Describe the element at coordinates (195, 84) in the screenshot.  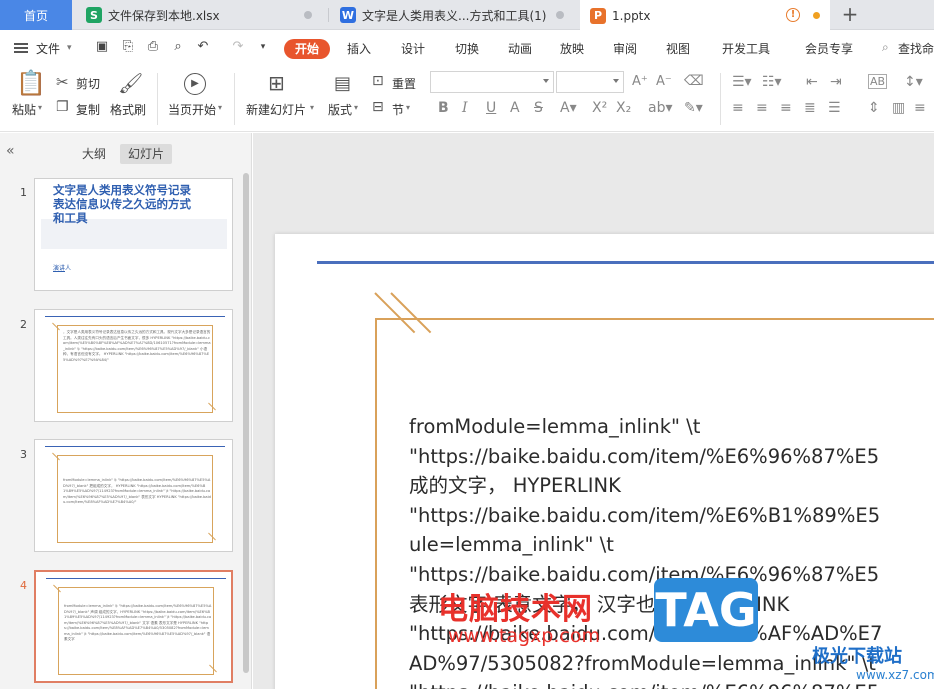
I see `play-icon: ▶` at that location.